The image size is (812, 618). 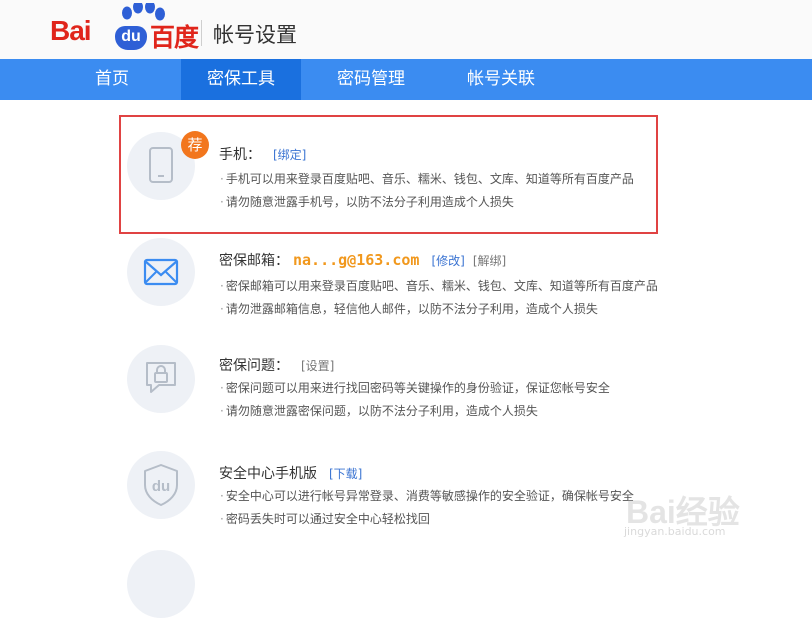 What do you see at coordinates (268, 474) in the screenshot?
I see `security-app-label: 安全中心手机版` at bounding box center [268, 474].